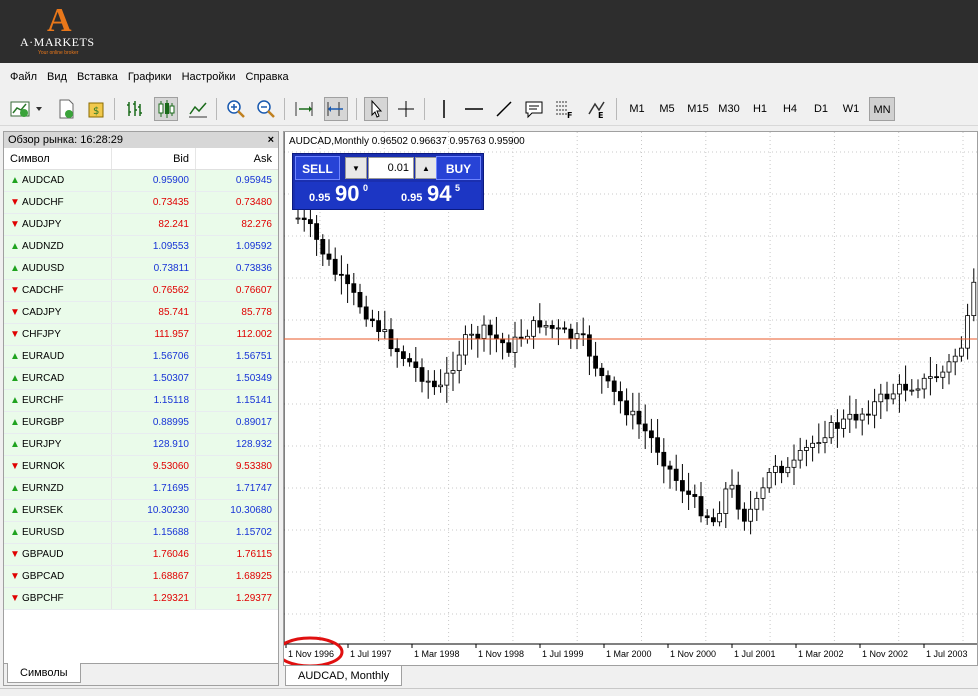  I want to click on fibonacci-icon: F, so click(564, 110).